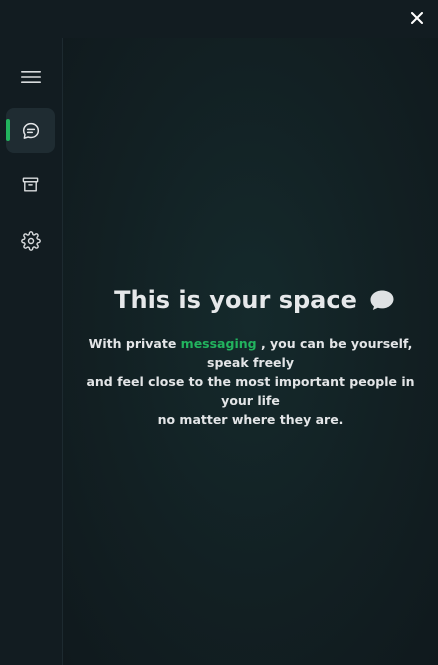  I want to click on description-line-3: no matter where they are., so click(250, 419).